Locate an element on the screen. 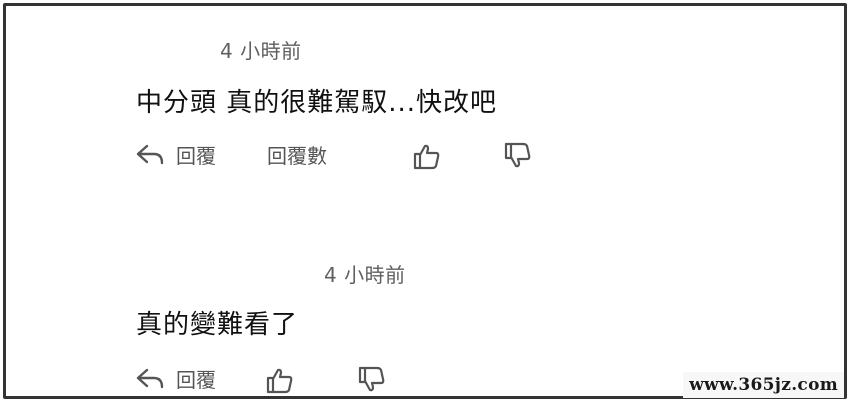 The width and height of the screenshot is (850, 404). replies-label: 回覆數 is located at coordinates (297, 156).